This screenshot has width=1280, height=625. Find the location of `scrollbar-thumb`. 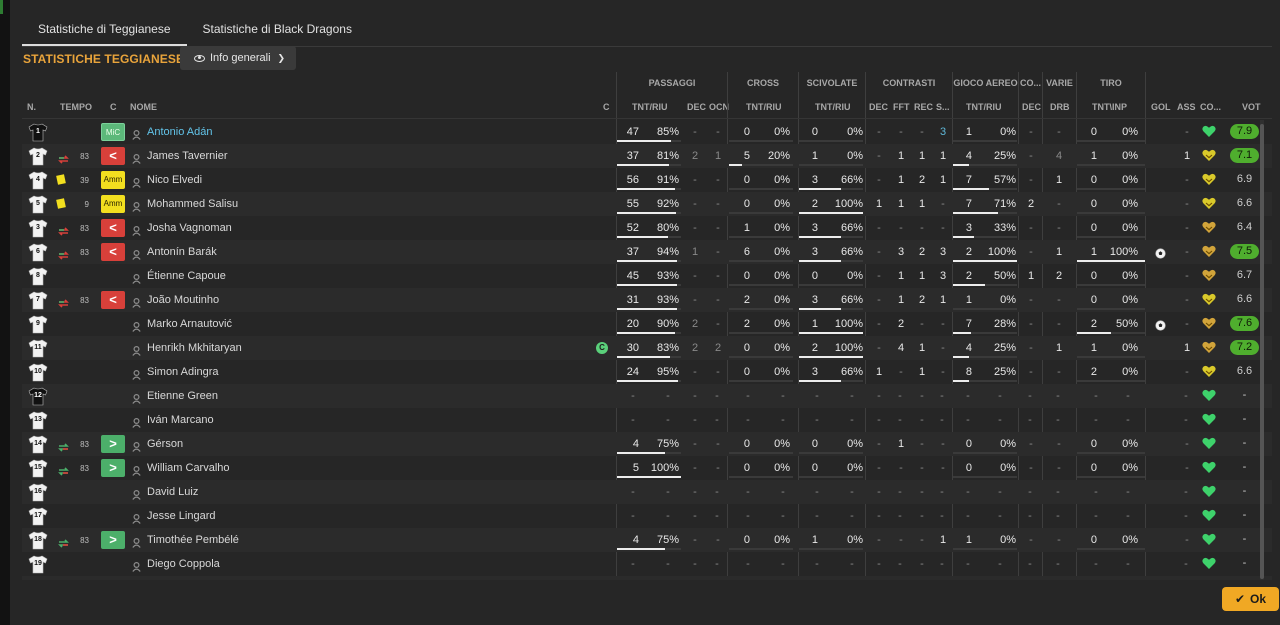

scrollbar-thumb is located at coordinates (1262, 351).